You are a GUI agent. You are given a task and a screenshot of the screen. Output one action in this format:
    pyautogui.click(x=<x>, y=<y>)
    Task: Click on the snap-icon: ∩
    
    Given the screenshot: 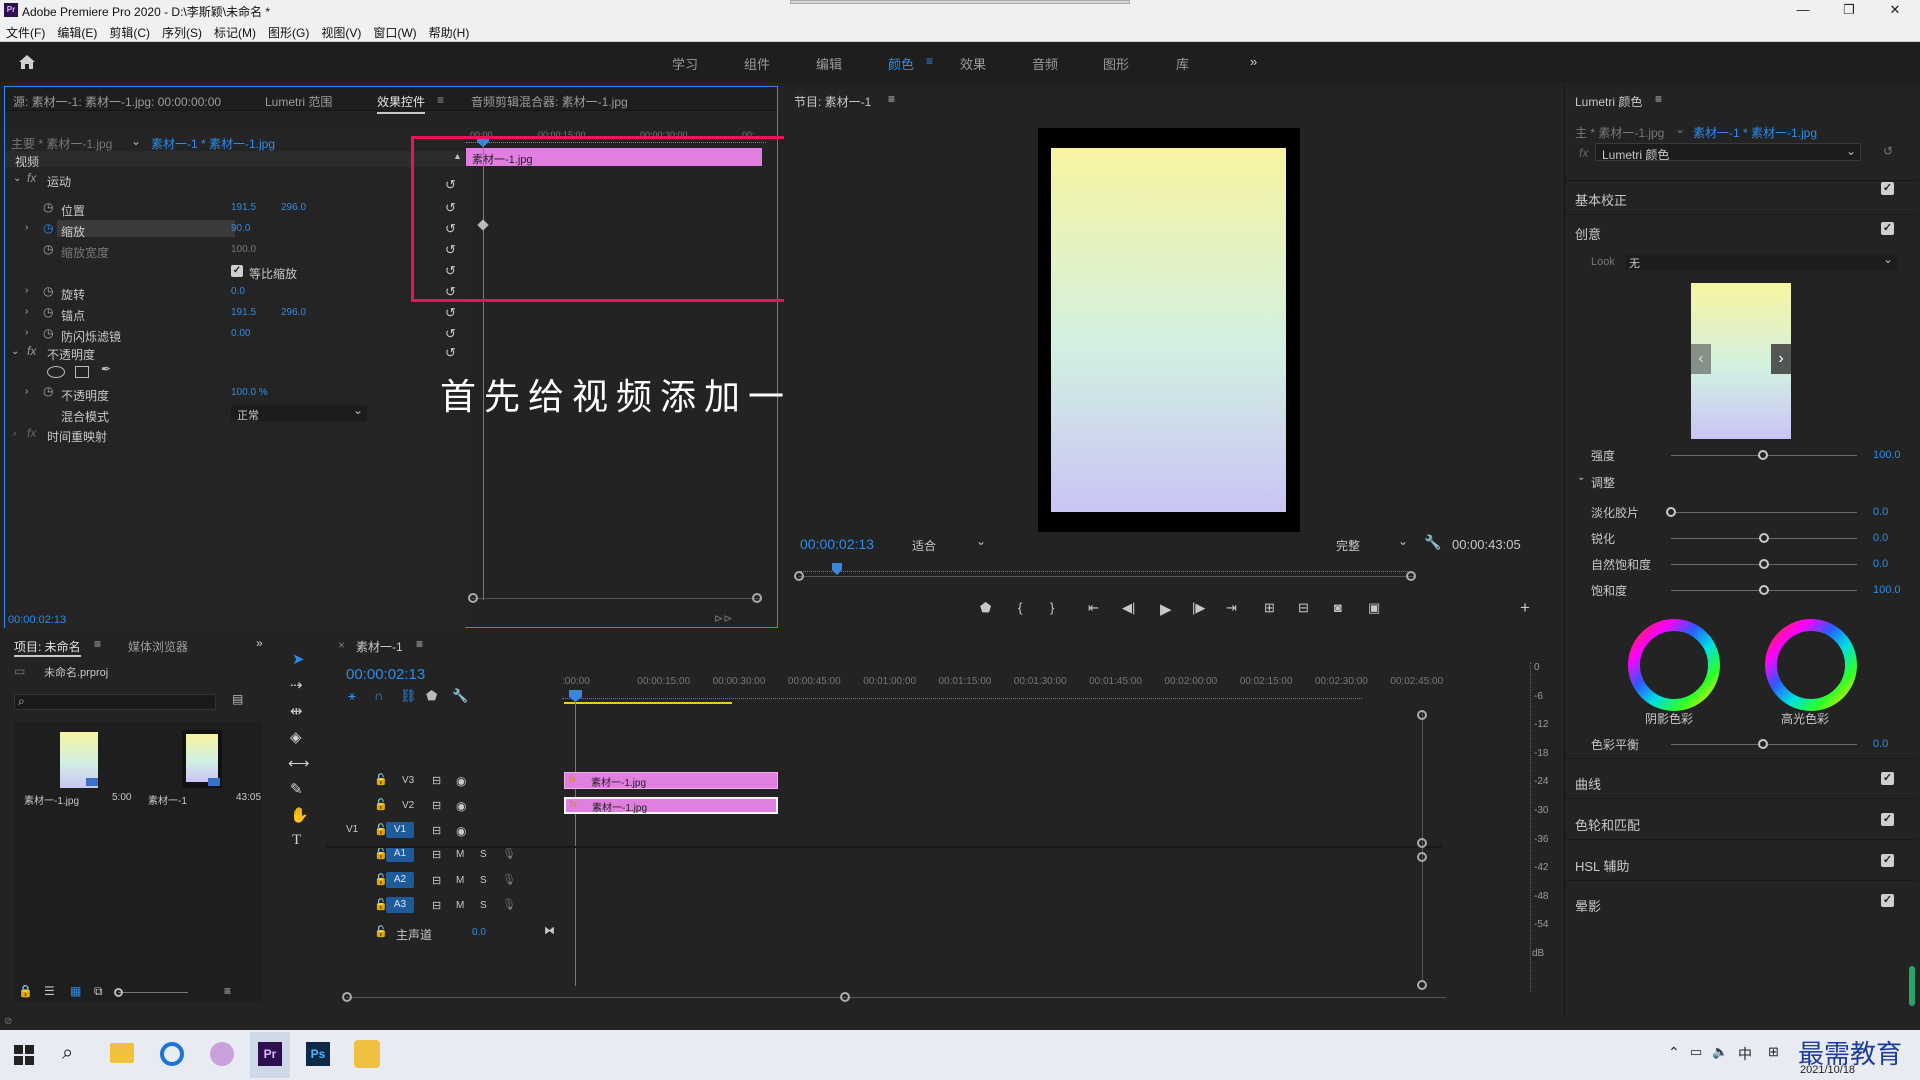 What is the action you would take?
    pyautogui.click(x=378, y=695)
    